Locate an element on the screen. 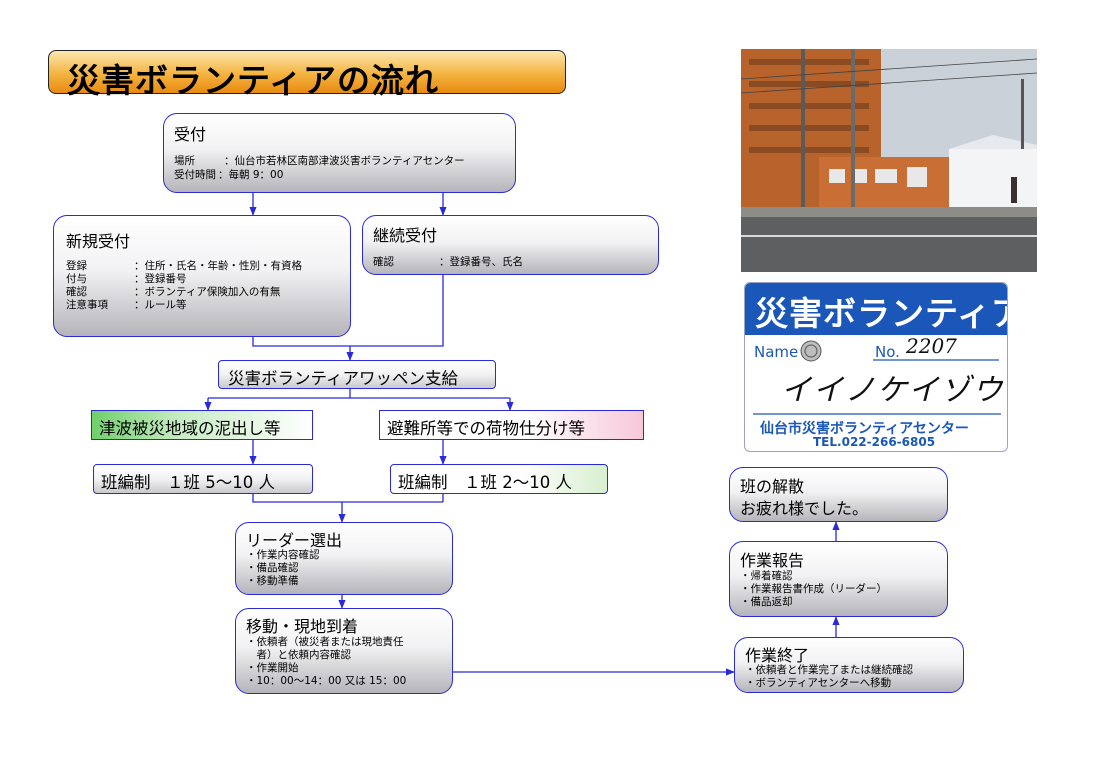 The width and height of the screenshot is (1100, 778). list-item: 者）と依頼内容確認 is located at coordinates (298, 655).